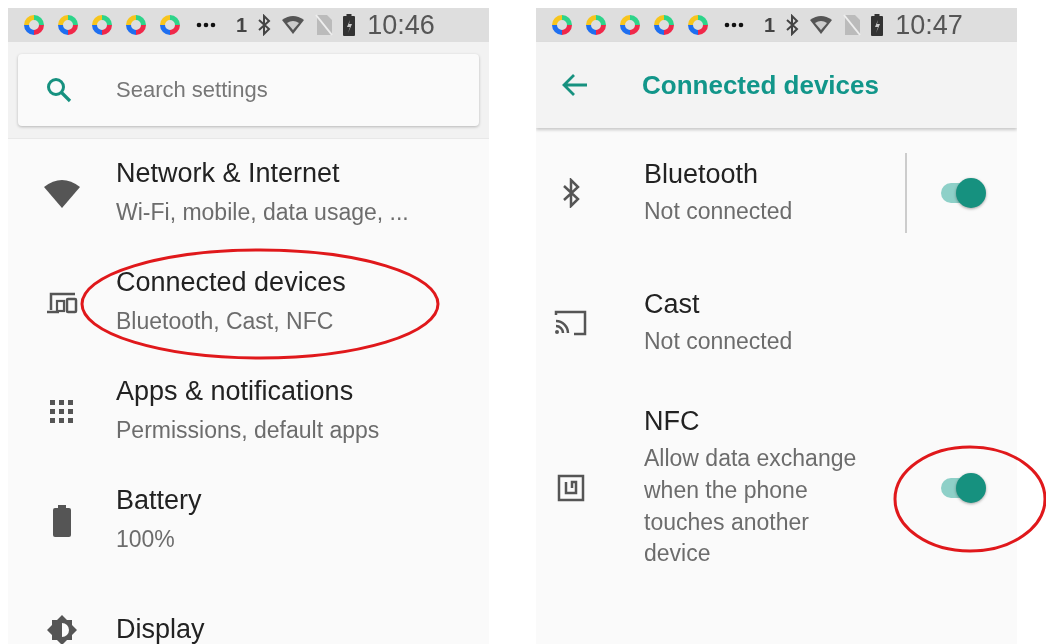 This screenshot has width=1046, height=644. Describe the element at coordinates (248, 609) in the screenshot. I see `settings-item: Display` at that location.